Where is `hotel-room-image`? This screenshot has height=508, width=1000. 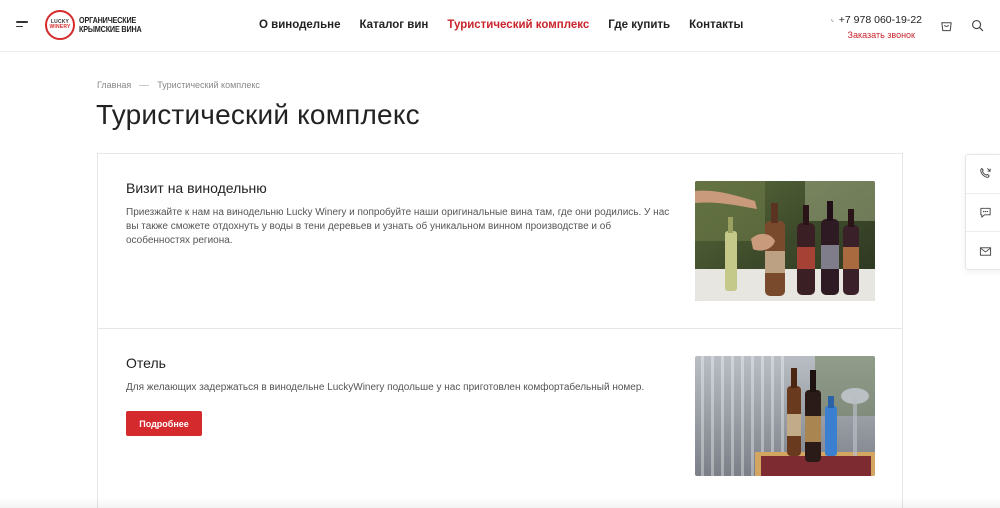
hotel-room-image is located at coordinates (785, 416).